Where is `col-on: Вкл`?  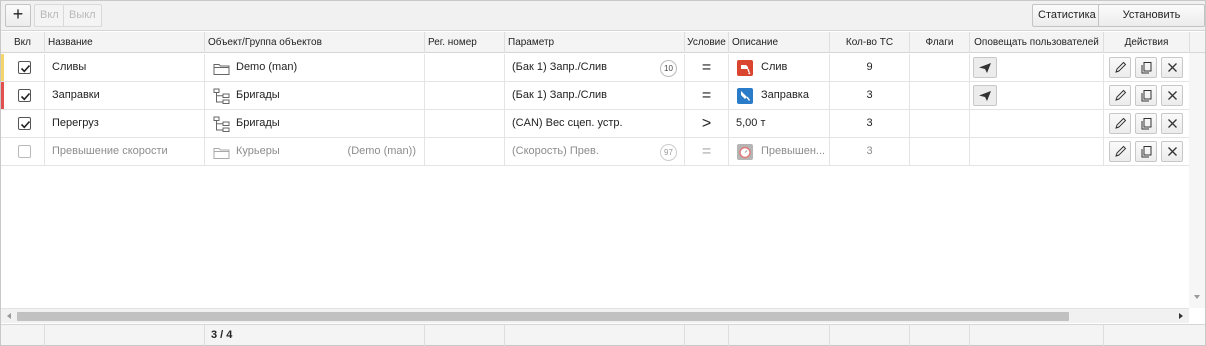
col-on: Вкл is located at coordinates (23, 42).